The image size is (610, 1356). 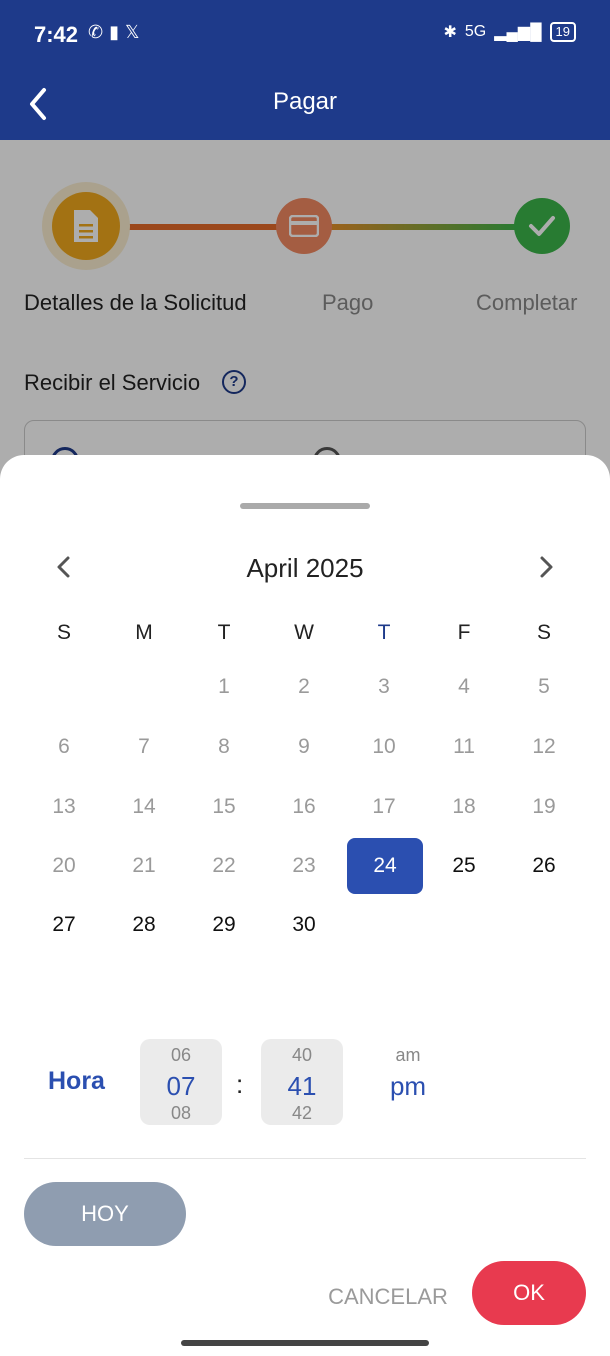 I want to click on ampm-option-am: am, so click(x=408, y=1055).